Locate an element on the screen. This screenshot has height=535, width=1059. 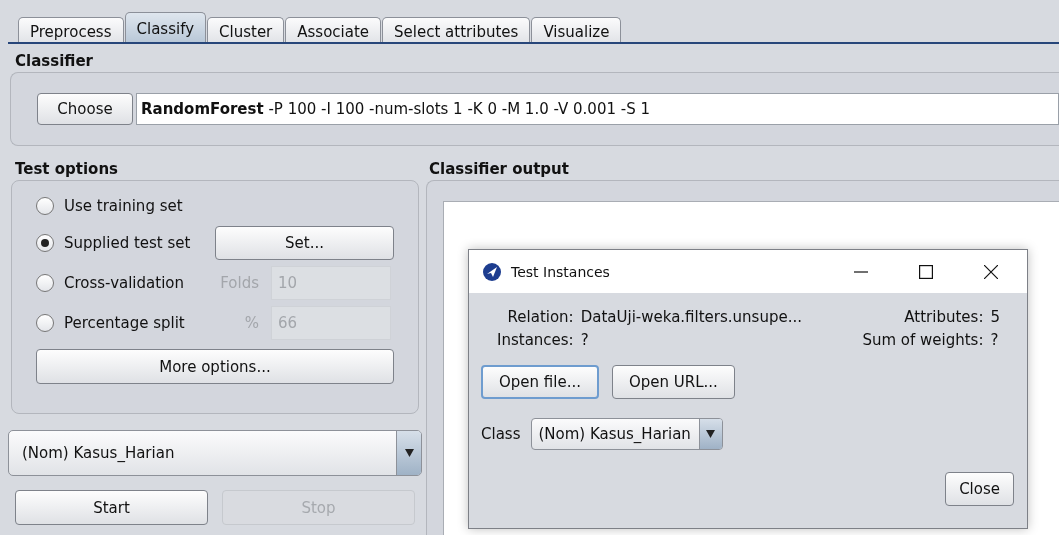
class-label: Class is located at coordinates (501, 434).